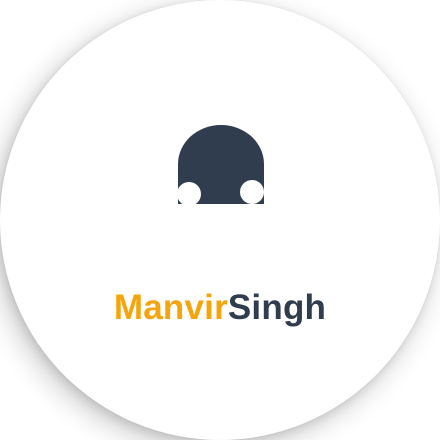  I want to click on brand-first-name: Manvir, so click(170, 307).